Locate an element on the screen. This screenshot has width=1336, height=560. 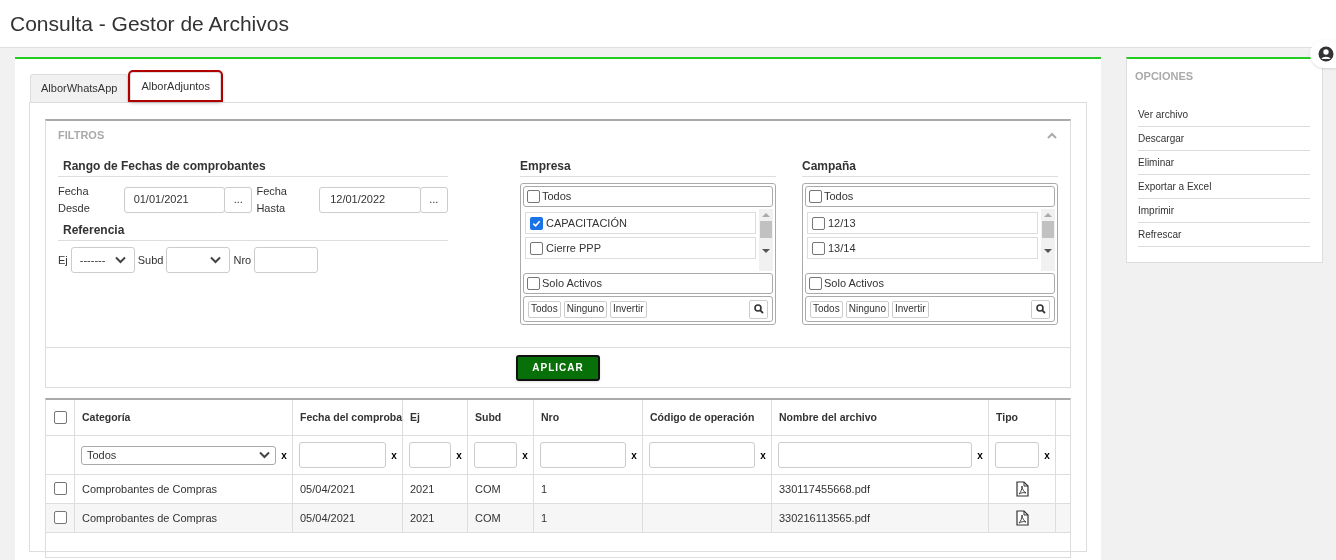
section-heading: Rango de Fechas de comprobantes is located at coordinates (253, 167).